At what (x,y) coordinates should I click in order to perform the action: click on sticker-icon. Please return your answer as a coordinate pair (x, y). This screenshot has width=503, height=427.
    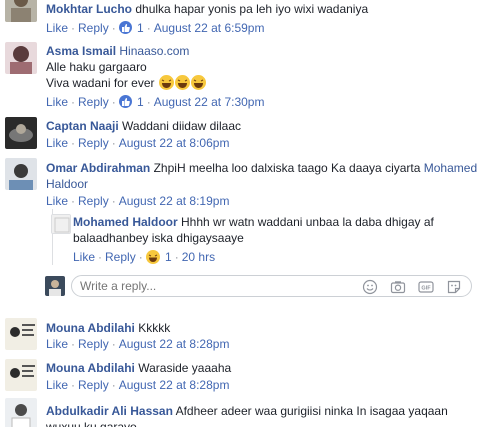
    Looking at the image, I should click on (454, 287).